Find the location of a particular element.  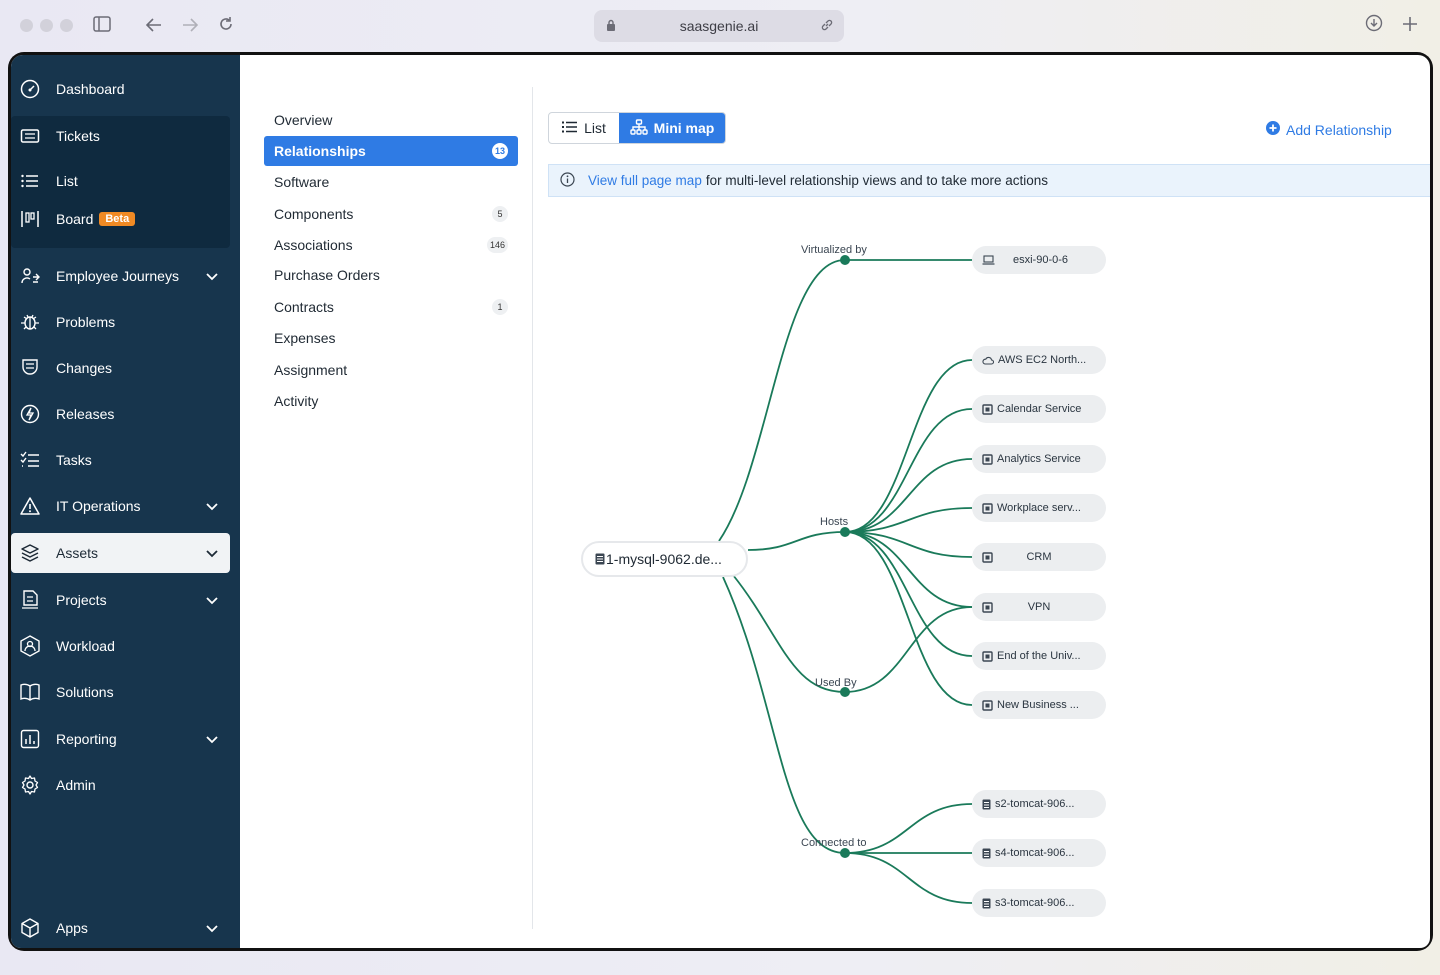

map-node-esxi: esxi-90-0-6 is located at coordinates (1039, 260).